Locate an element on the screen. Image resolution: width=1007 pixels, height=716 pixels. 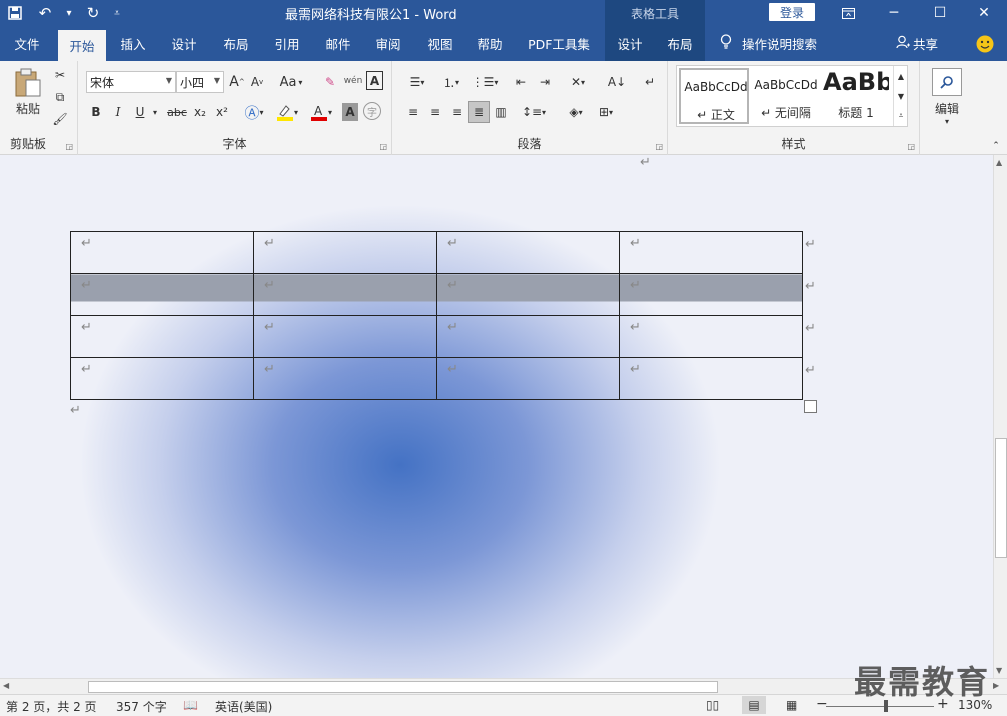
tab-review: 审阅 is located at coordinates (388, 43).